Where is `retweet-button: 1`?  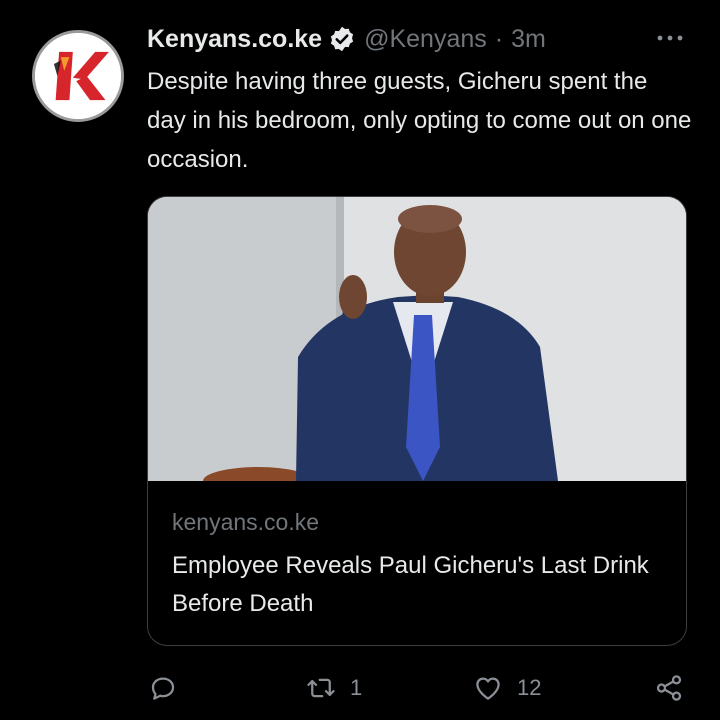 retweet-button: 1 is located at coordinates (334, 688).